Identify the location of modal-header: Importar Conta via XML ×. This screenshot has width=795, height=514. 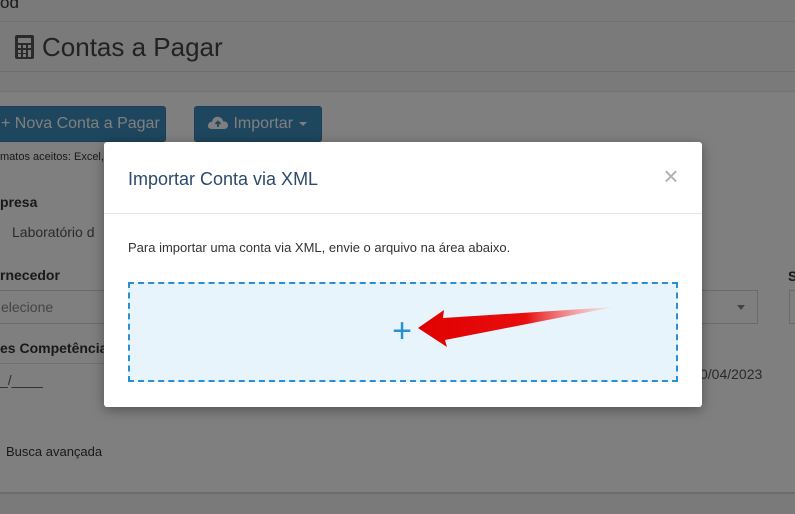
(403, 178).